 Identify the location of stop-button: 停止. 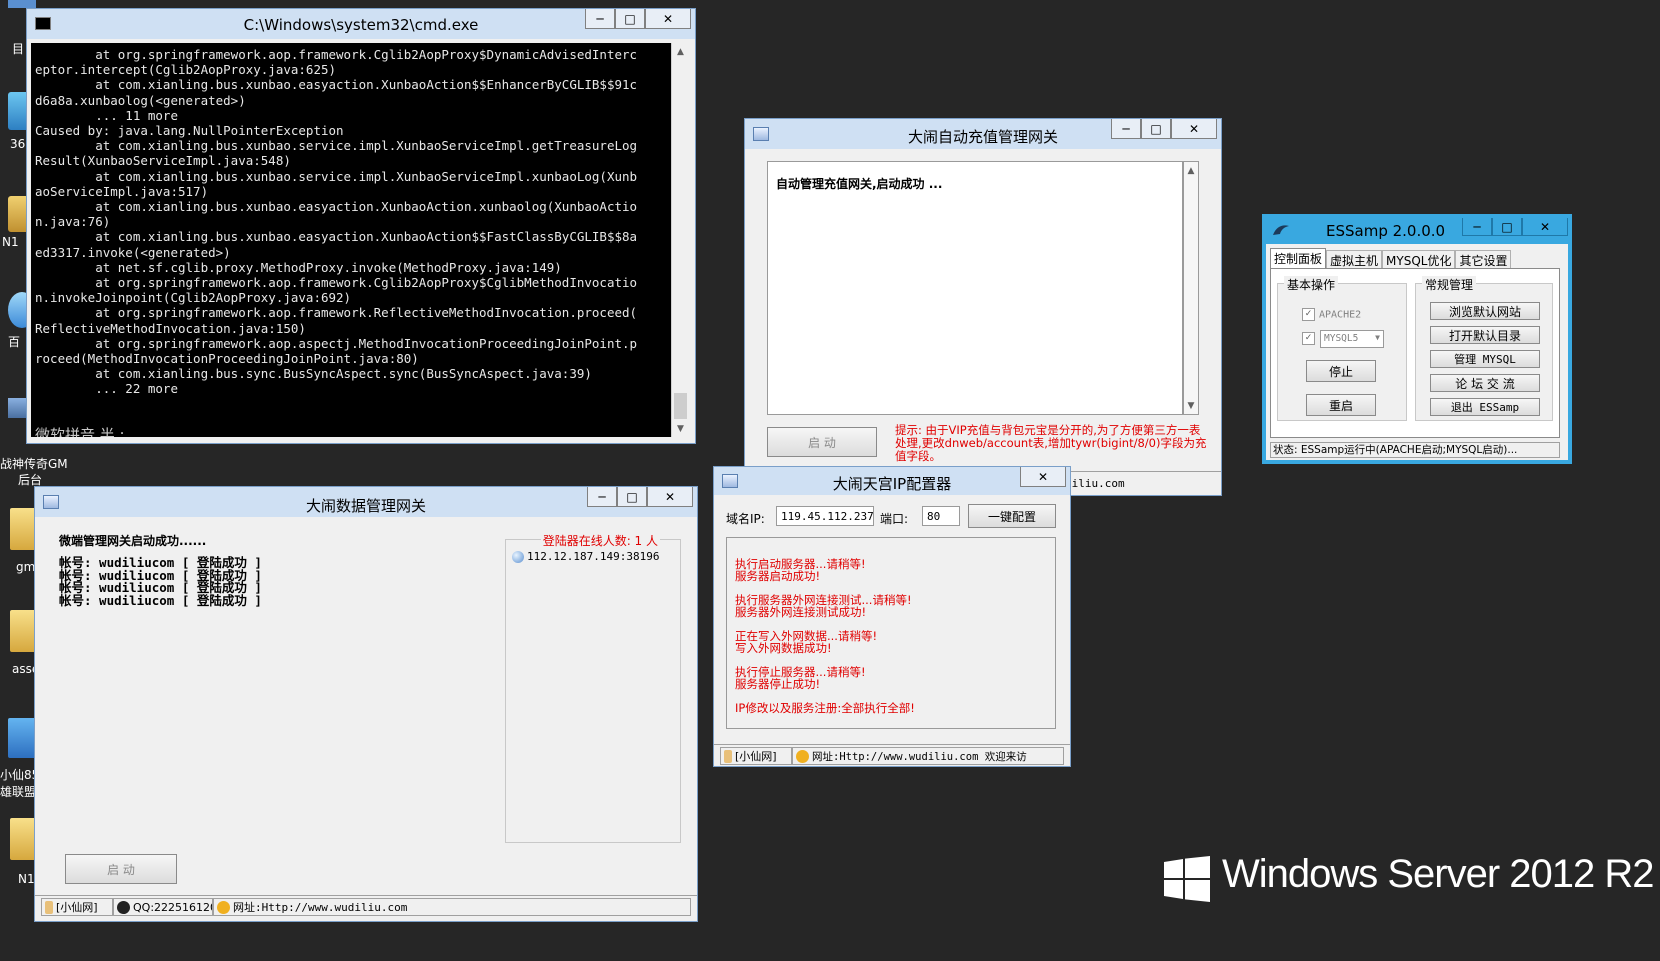
(1341, 371).